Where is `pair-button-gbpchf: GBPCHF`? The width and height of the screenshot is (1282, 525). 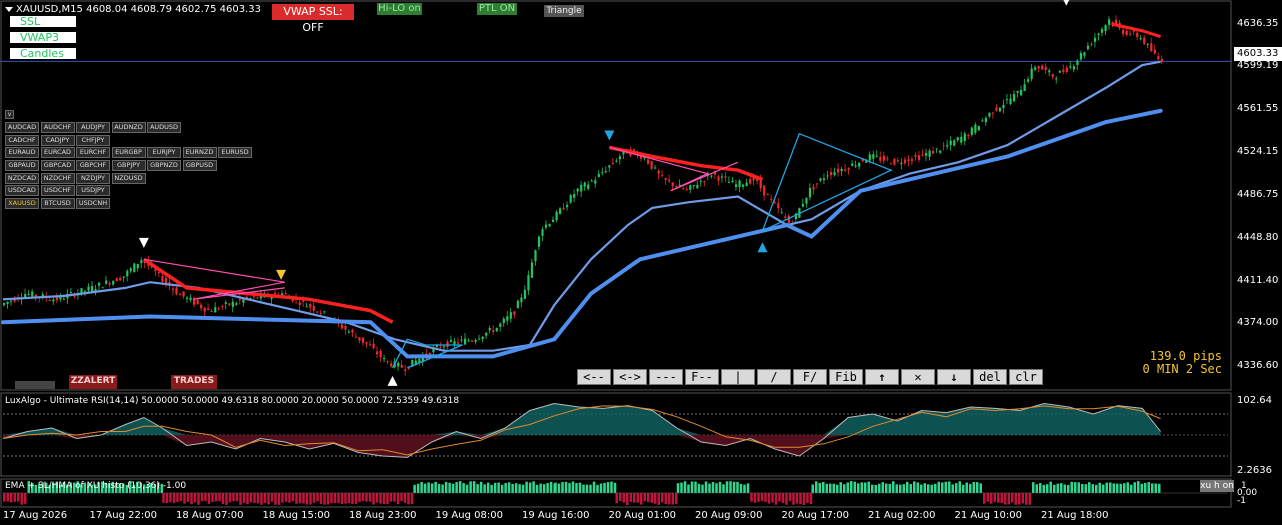 pair-button-gbpchf: GBPCHF is located at coordinates (93, 166).